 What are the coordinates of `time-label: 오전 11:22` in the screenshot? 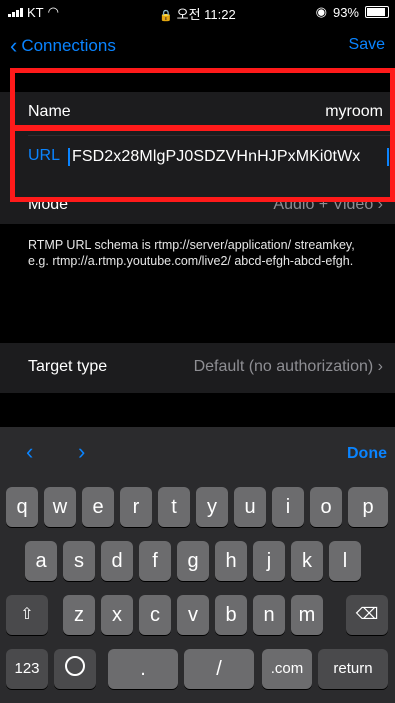 It's located at (206, 14).